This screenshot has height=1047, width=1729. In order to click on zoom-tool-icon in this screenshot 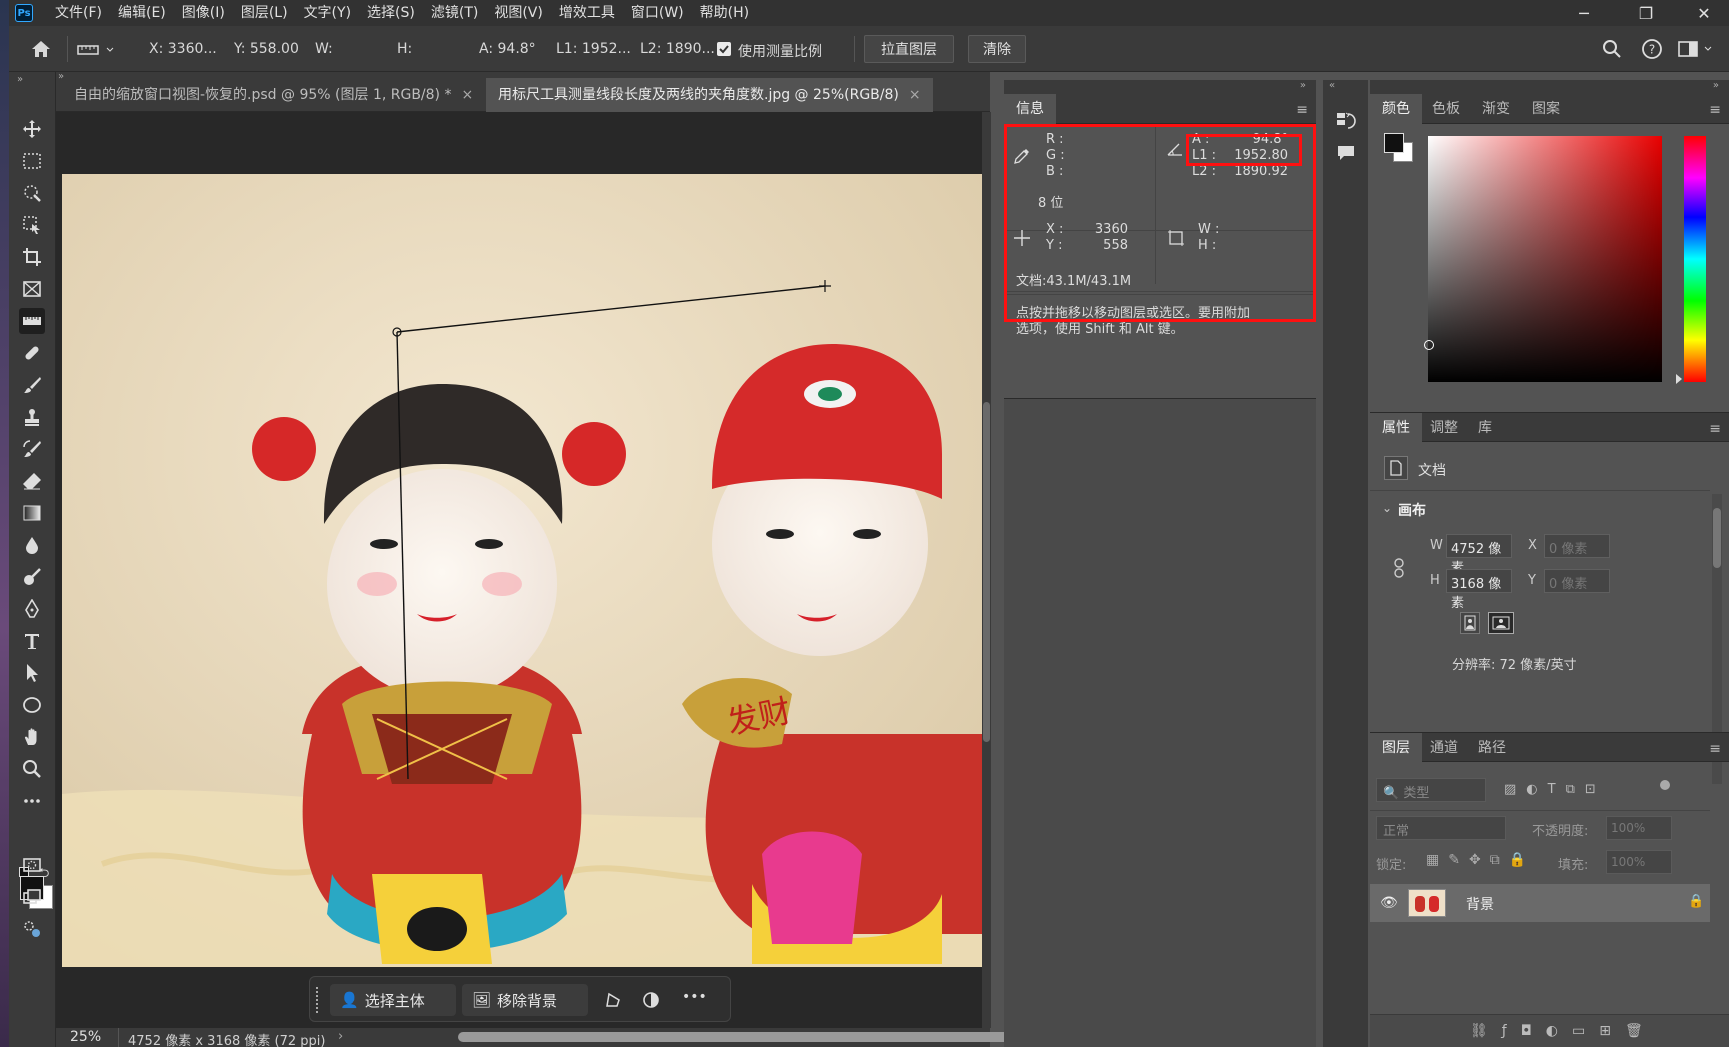, I will do `click(32, 769)`.